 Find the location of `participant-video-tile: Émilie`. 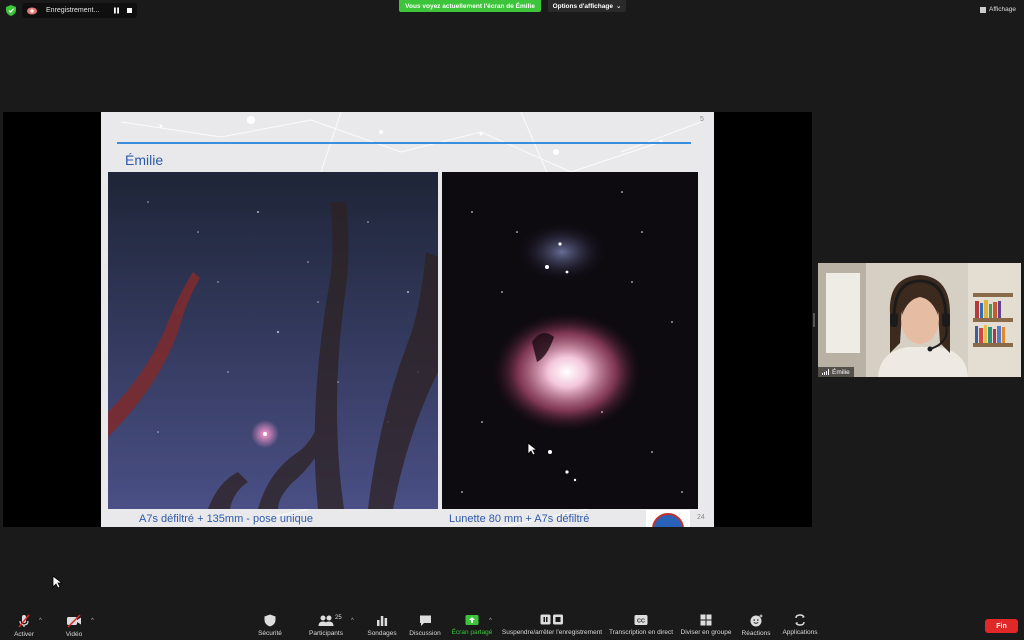

participant-video-tile: Émilie is located at coordinates (919, 320).